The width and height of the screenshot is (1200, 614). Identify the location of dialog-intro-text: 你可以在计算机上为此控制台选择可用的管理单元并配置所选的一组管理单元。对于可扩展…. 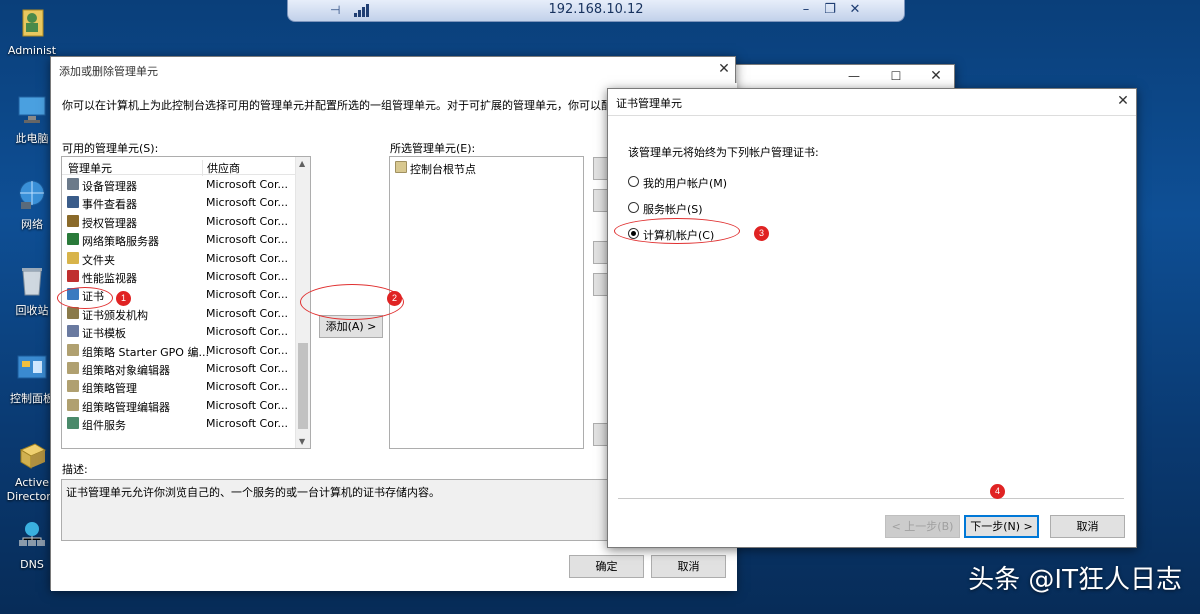
(339, 105).